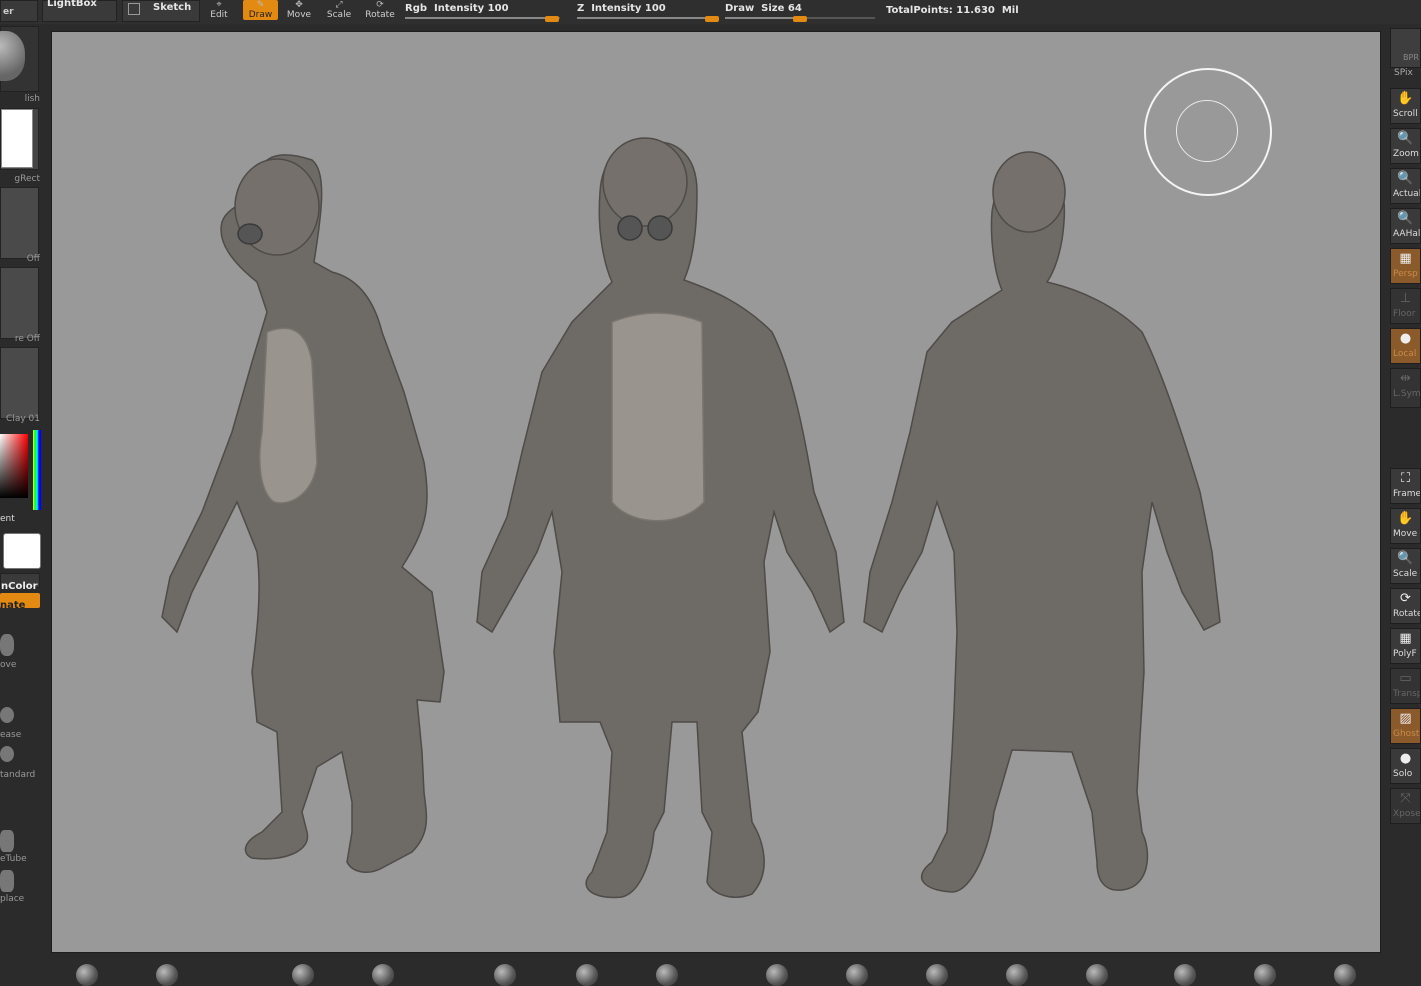 The width and height of the screenshot is (1421, 986). What do you see at coordinates (22, 551) in the screenshot?
I see `main-color-swatch` at bounding box center [22, 551].